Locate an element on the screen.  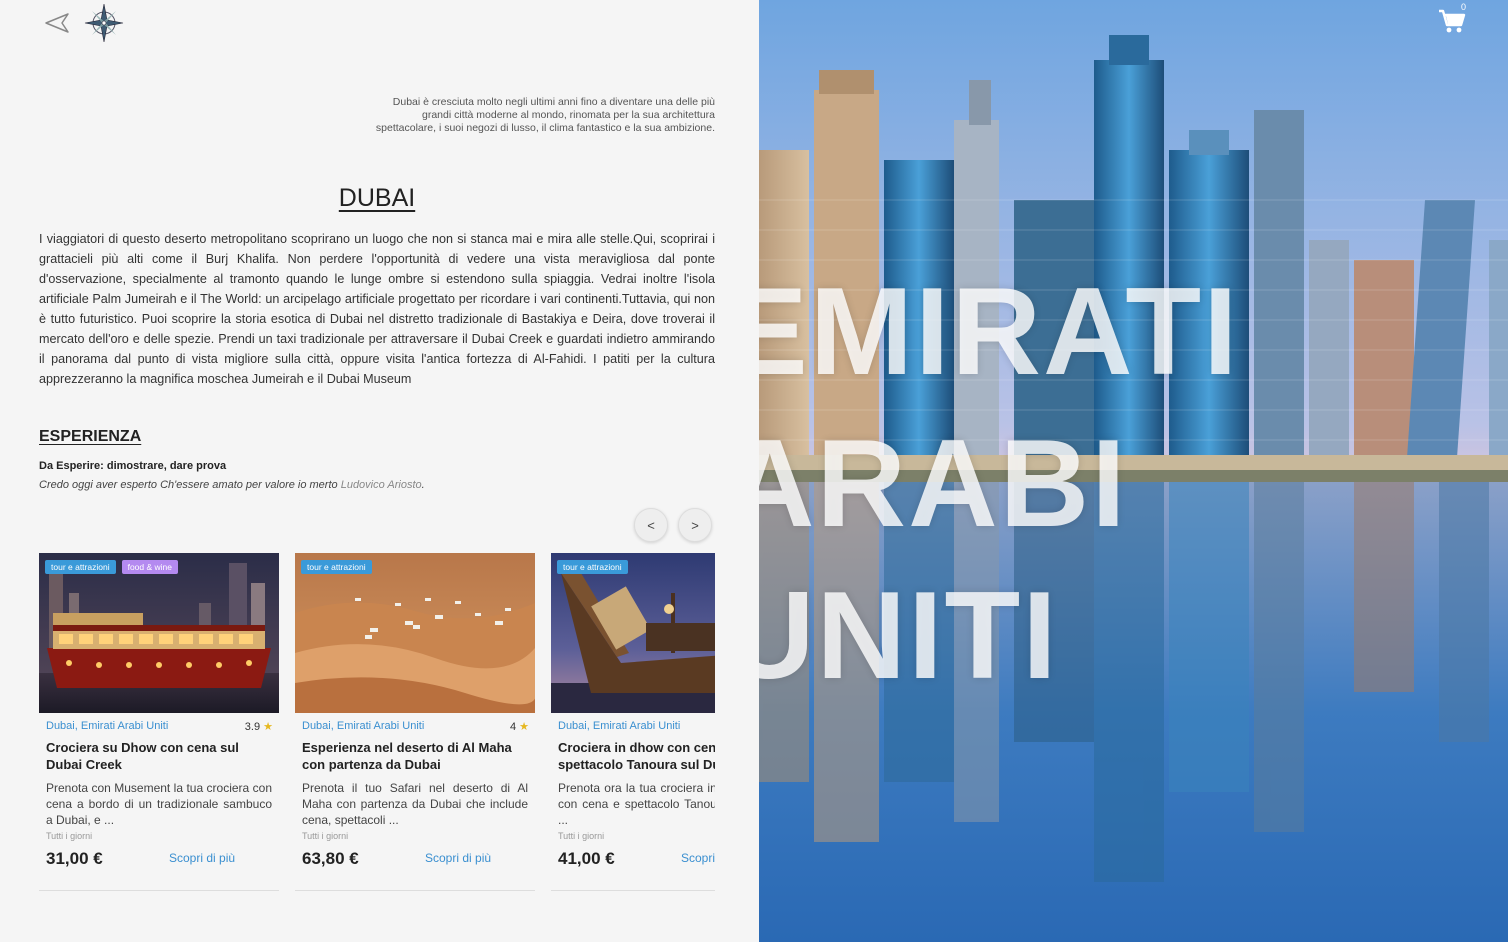
card-price: 31,00 € is located at coordinates (74, 858).